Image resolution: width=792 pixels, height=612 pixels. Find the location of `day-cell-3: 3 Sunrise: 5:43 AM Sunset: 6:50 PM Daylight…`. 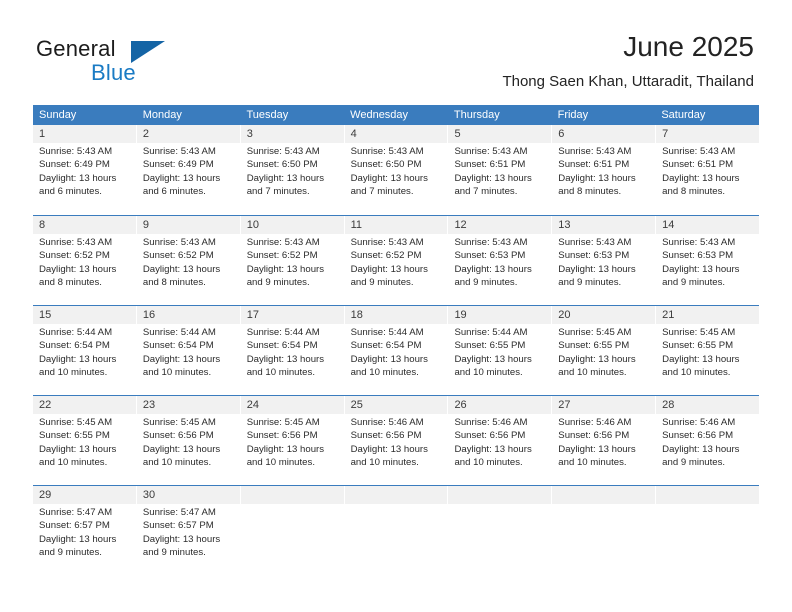

day-cell-3: 3 Sunrise: 5:43 AM Sunset: 6:50 PM Daylight… is located at coordinates (293, 170).